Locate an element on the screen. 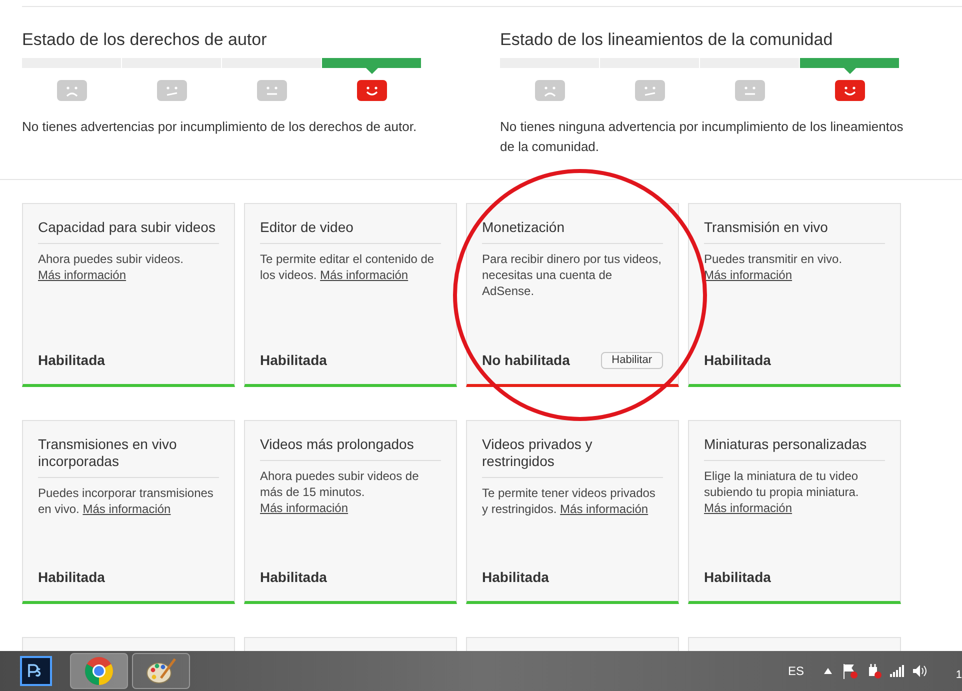  power-plug-icon is located at coordinates (874, 671).